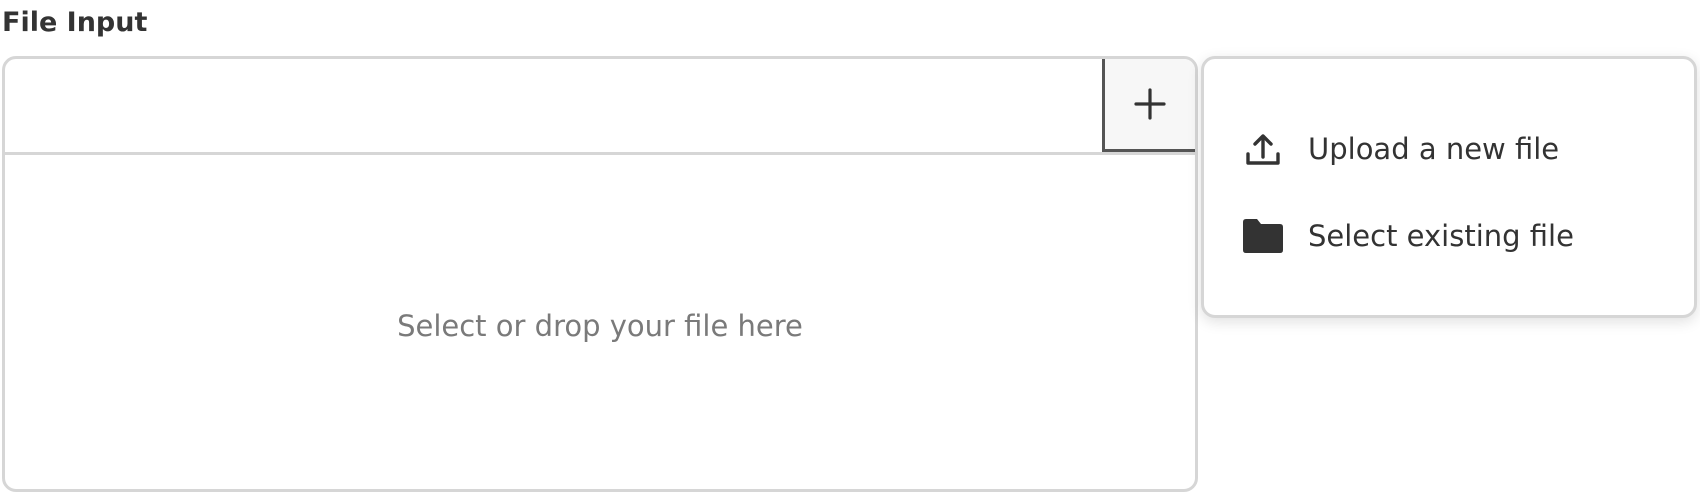  What do you see at coordinates (75, 22) in the screenshot?
I see `file-input-label: File Input` at bounding box center [75, 22].